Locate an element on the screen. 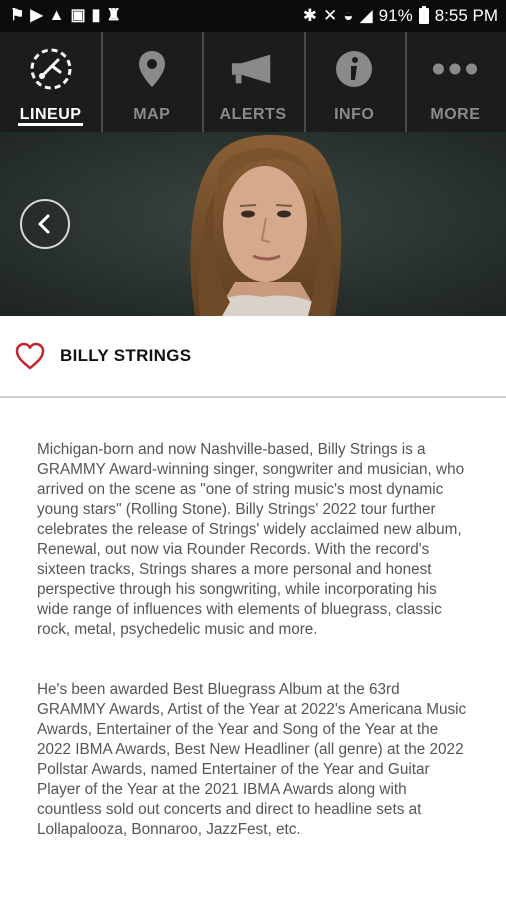 Image resolution: width=506 pixels, height=900 pixels. more-icon is located at coordinates (455, 69).